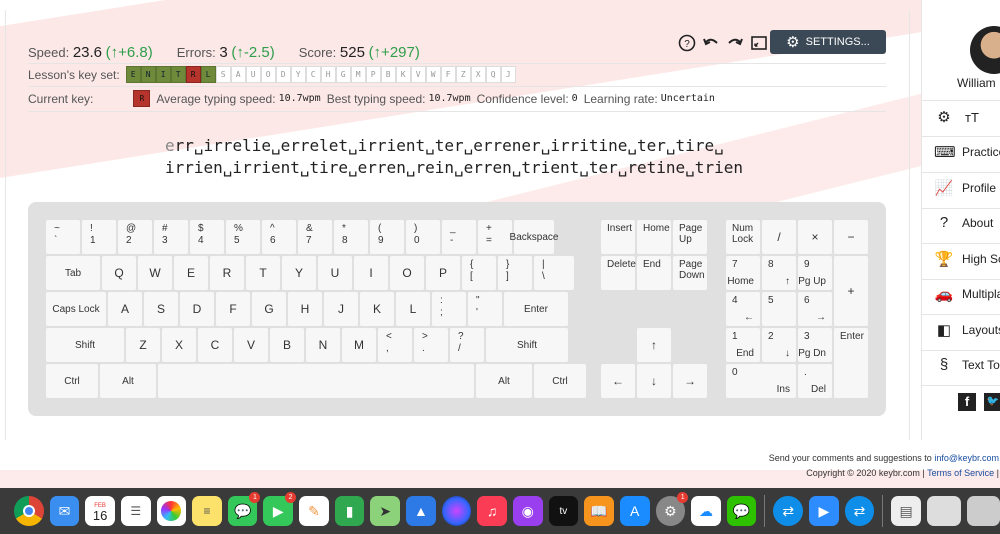 The image size is (1000, 534). I want to click on key-num-dot: . Del, so click(815, 381).